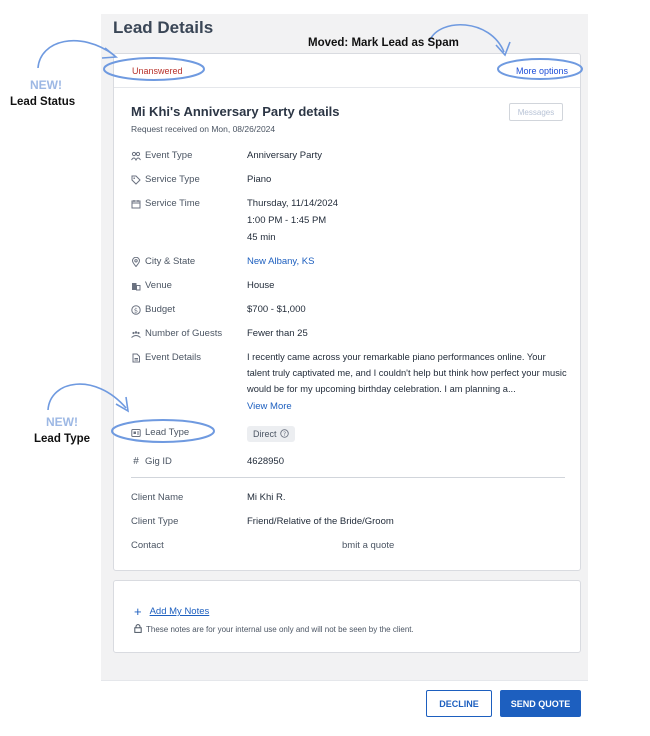 The height and width of the screenshot is (736, 650). I want to click on lead-type-annotation: Lead Type, so click(62, 439).